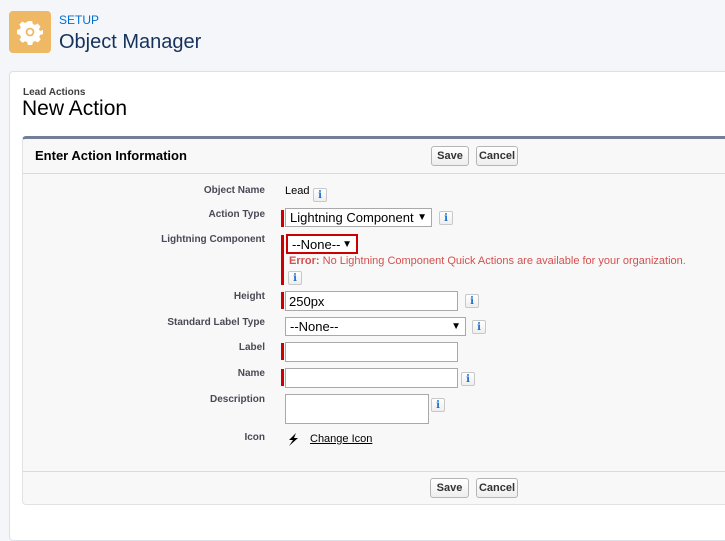 This screenshot has height=541, width=725. Describe the element at coordinates (497, 488) in the screenshot. I see `cancel-button-bottom: Cancel` at that location.